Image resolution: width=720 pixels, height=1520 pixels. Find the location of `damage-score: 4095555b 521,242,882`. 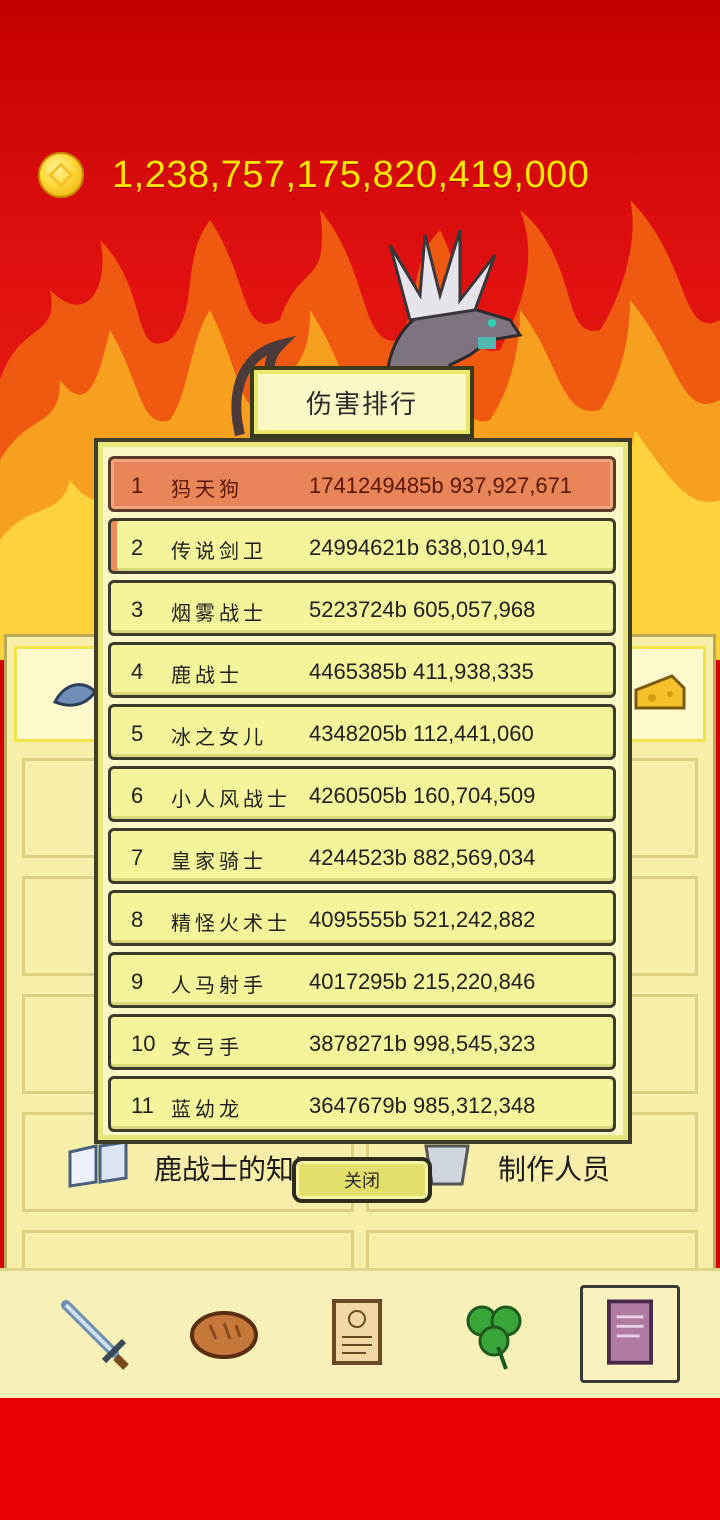

damage-score: 4095555b 521,242,882 is located at coordinates (422, 919).